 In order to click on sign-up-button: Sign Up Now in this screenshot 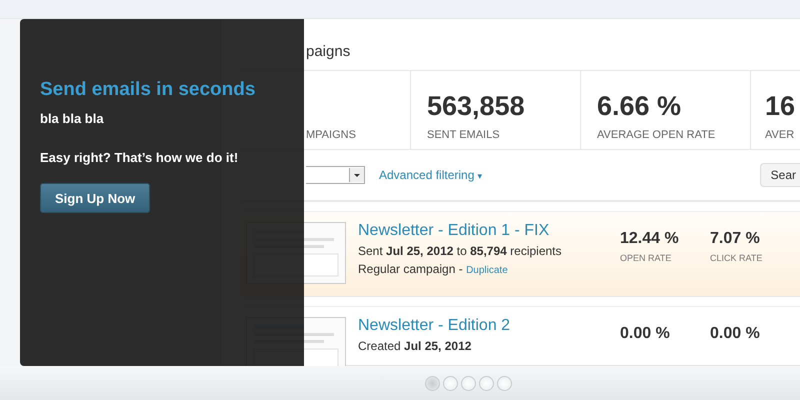, I will do `click(95, 198)`.